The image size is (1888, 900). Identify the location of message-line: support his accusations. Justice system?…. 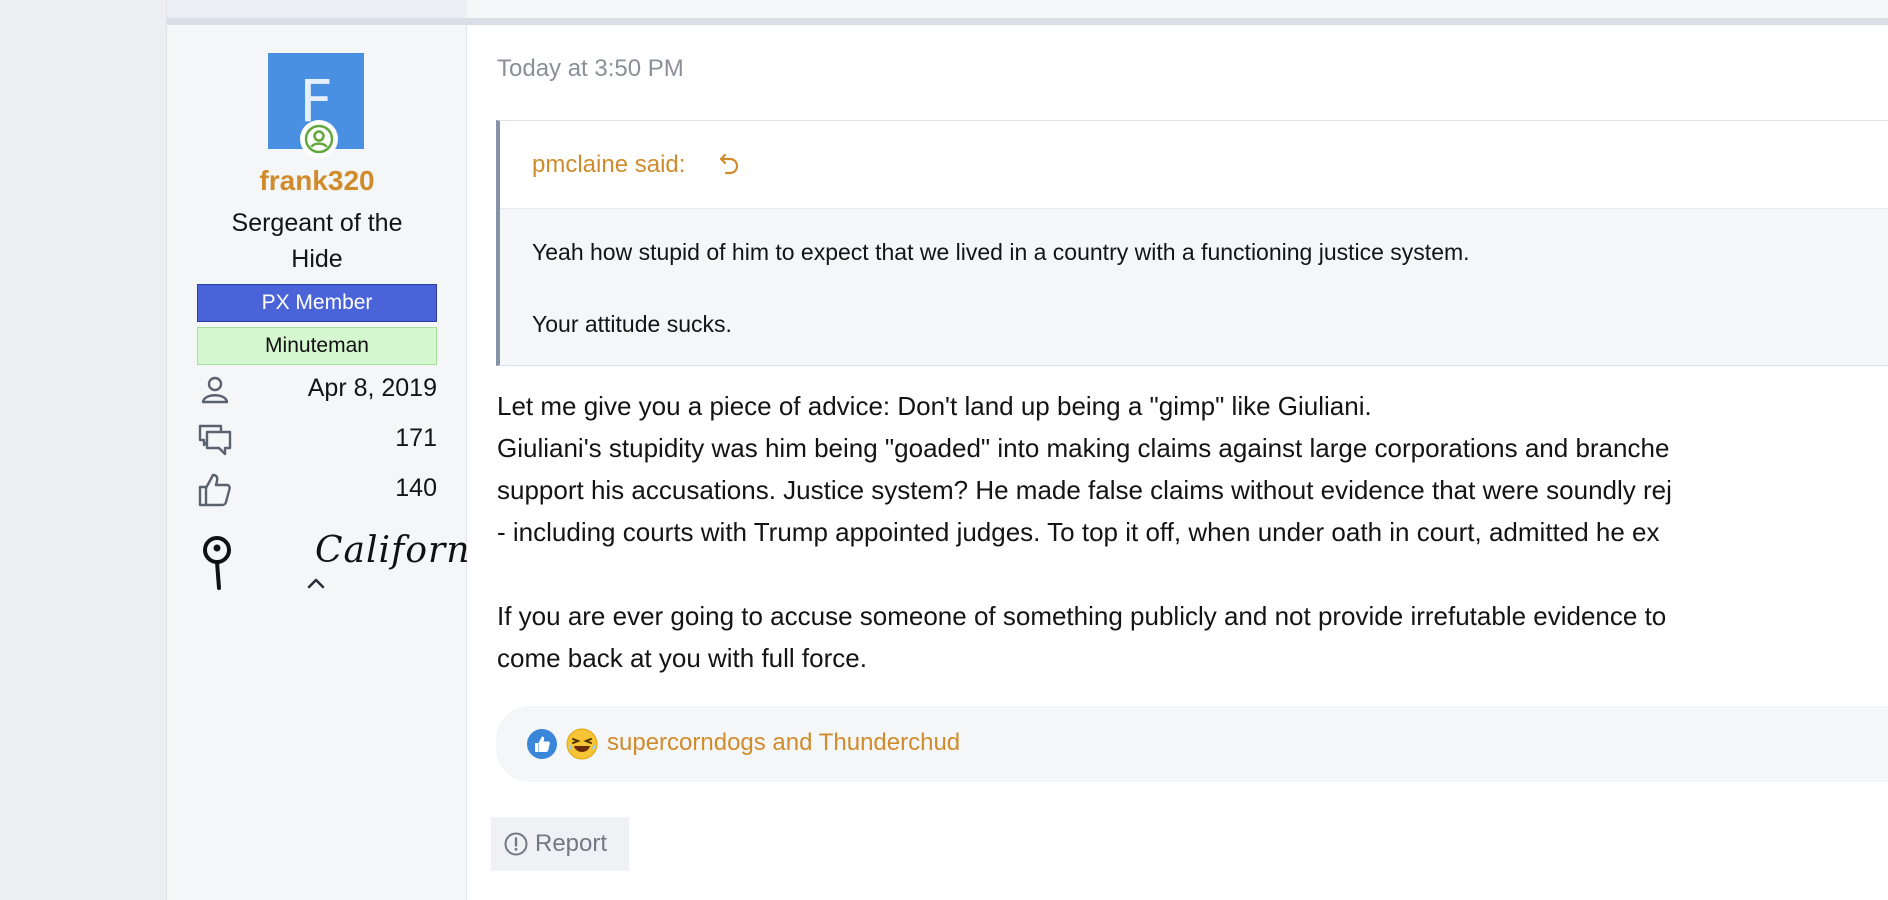
(1084, 490).